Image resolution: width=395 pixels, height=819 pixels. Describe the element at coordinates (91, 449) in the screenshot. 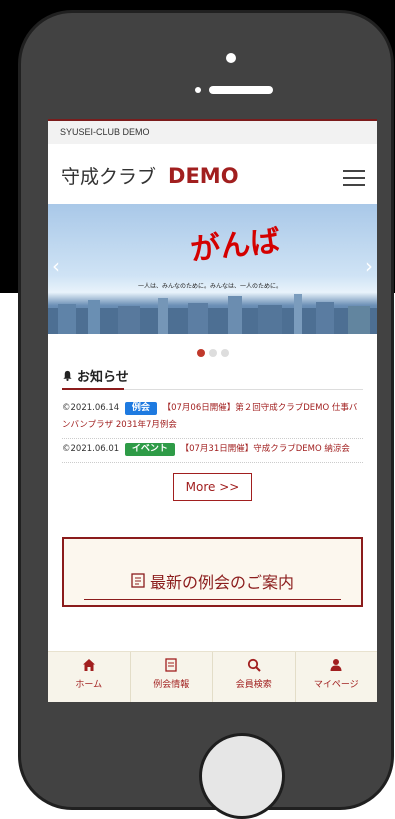

I see `news-date: ©2021.06.01` at that location.